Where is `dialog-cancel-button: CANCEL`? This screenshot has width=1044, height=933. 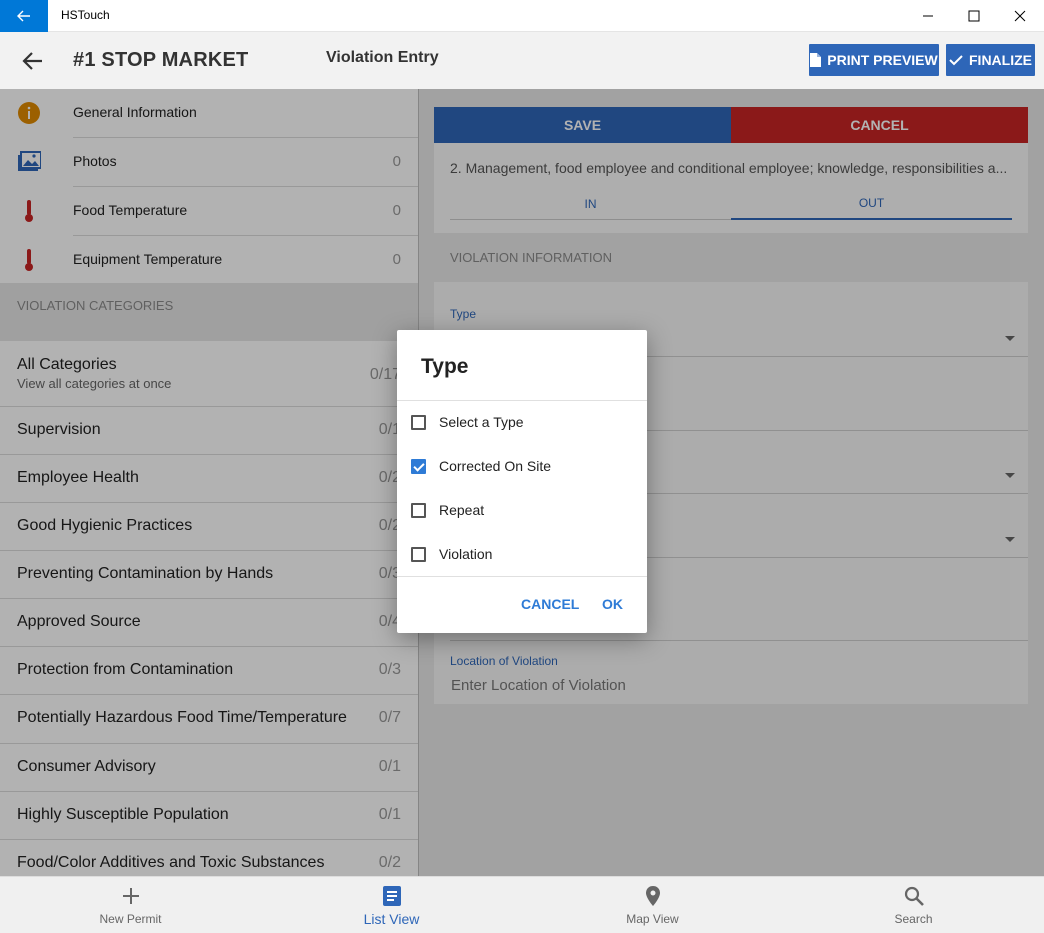
dialog-cancel-button: CANCEL is located at coordinates (550, 604).